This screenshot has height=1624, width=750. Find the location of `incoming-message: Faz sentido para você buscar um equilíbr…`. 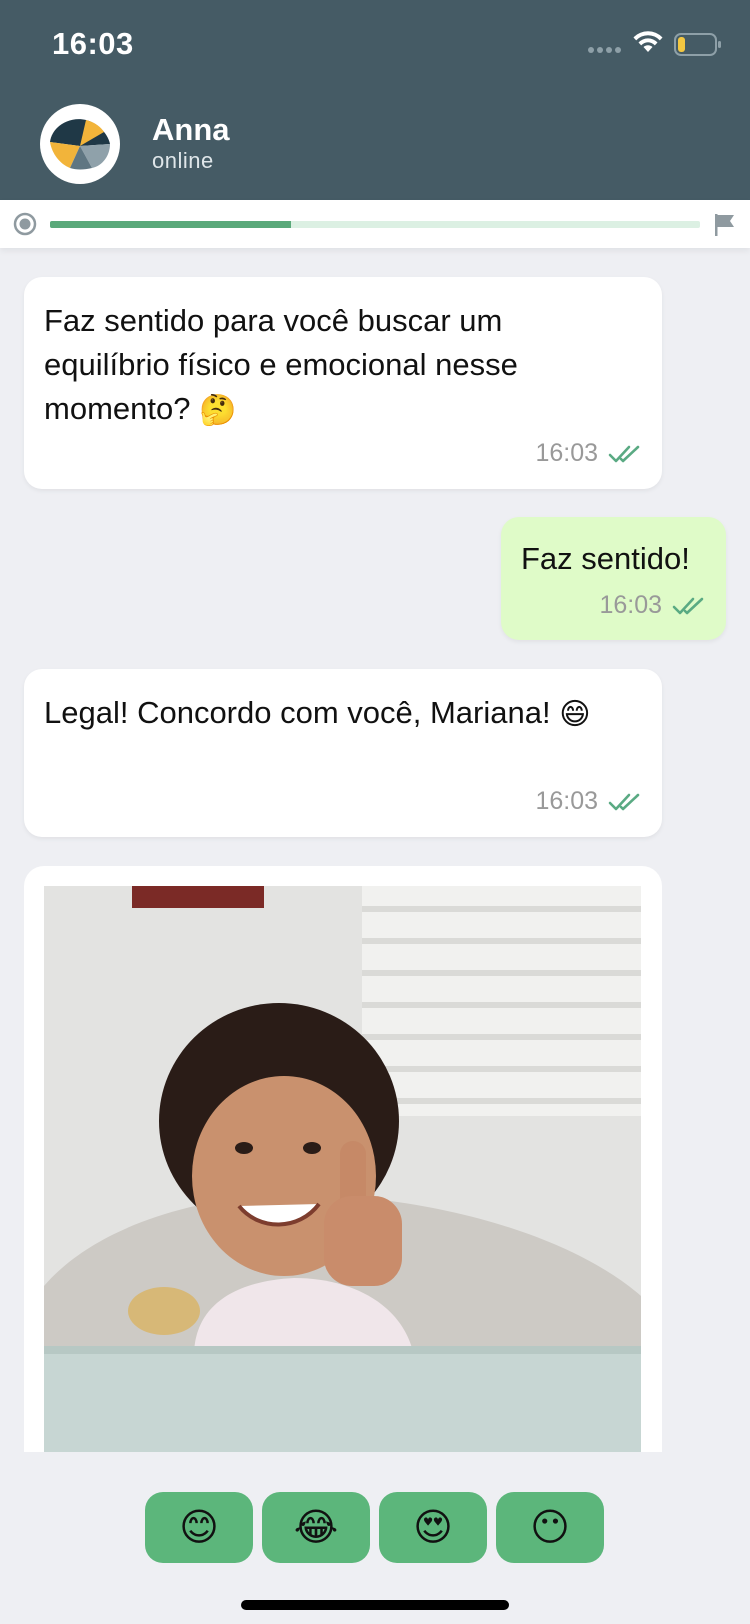

incoming-message: Faz sentido para você buscar um equilíbr… is located at coordinates (343, 383).